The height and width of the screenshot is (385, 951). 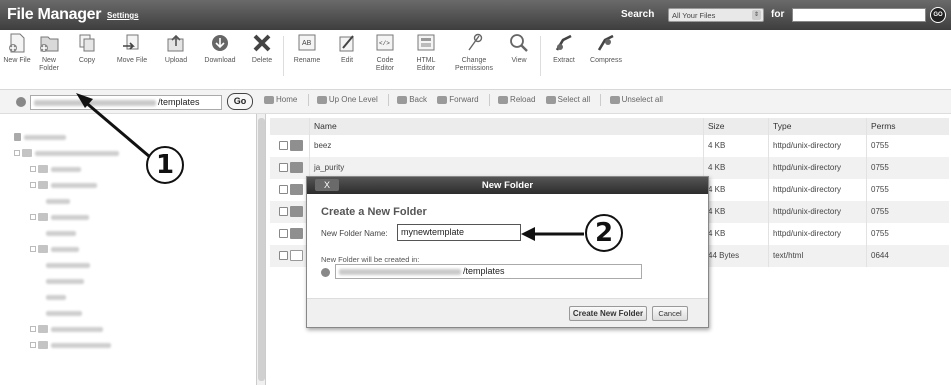 What do you see at coordinates (636, 99) in the screenshot?
I see `unselect-all-button: Unselect all` at bounding box center [636, 99].